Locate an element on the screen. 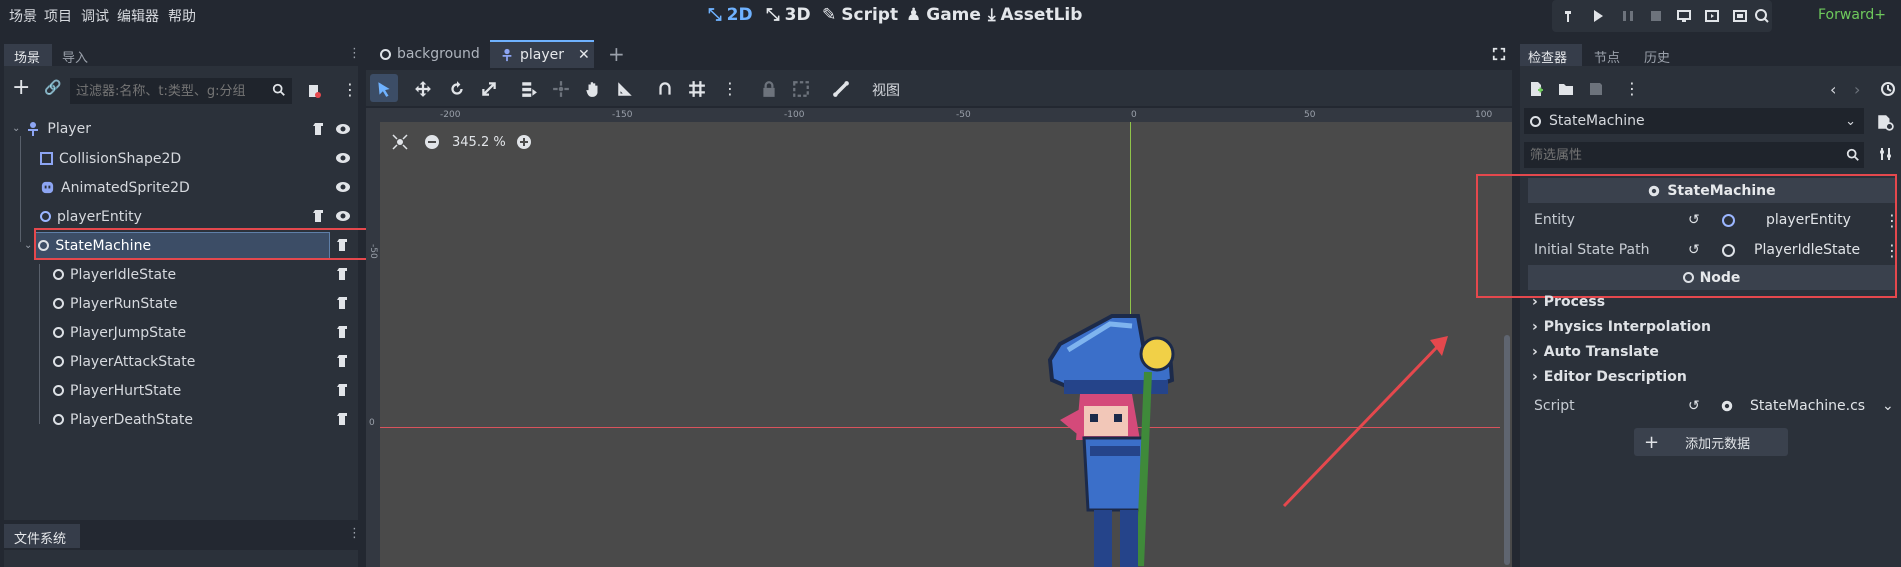 This screenshot has width=1901, height=567. workspace-3d: ⤡ 3D is located at coordinates (788, 15).